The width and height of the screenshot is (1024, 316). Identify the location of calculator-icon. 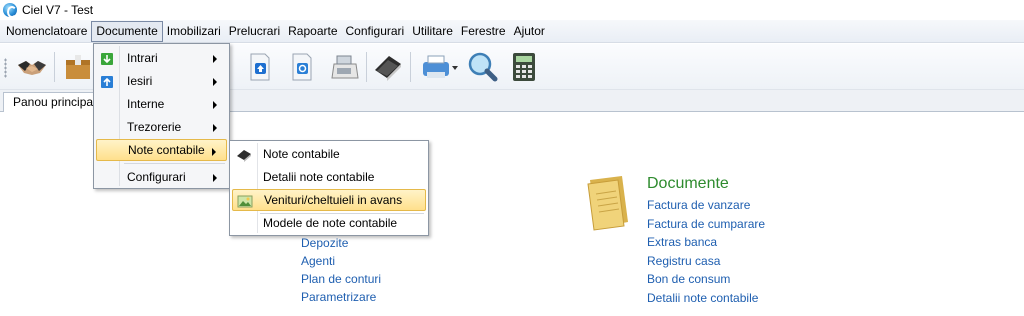
(524, 67).